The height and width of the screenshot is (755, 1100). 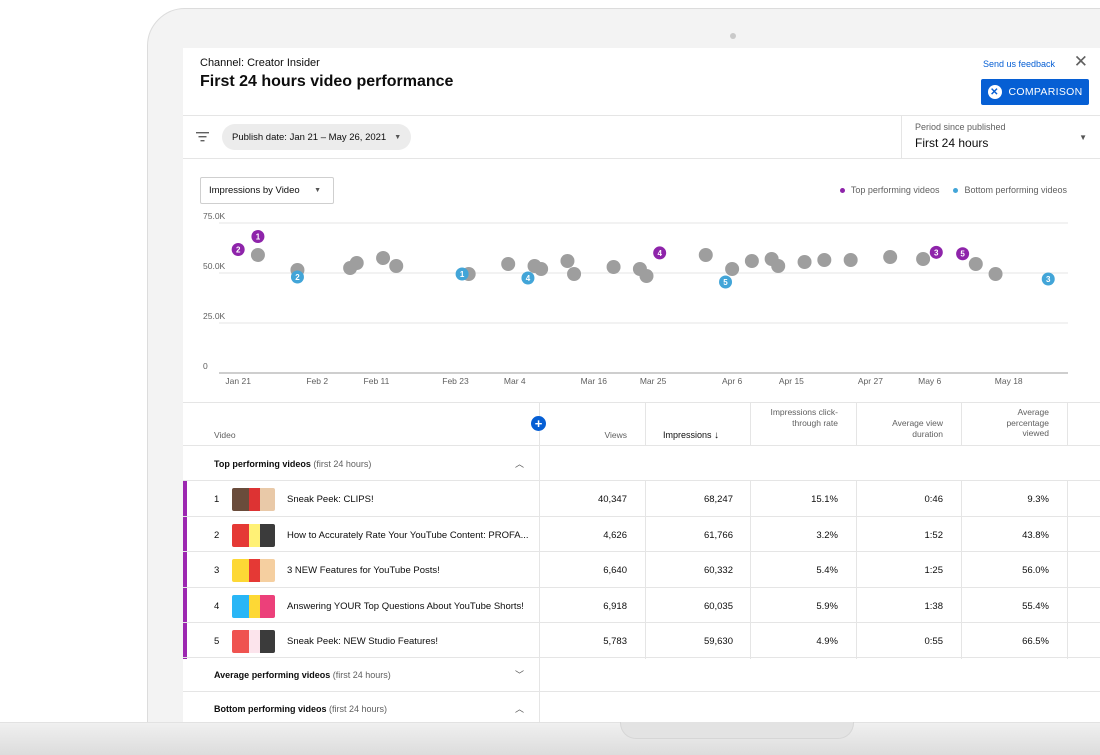 I want to click on video-title: Sneak Peek: CLIPS!, so click(x=330, y=499).